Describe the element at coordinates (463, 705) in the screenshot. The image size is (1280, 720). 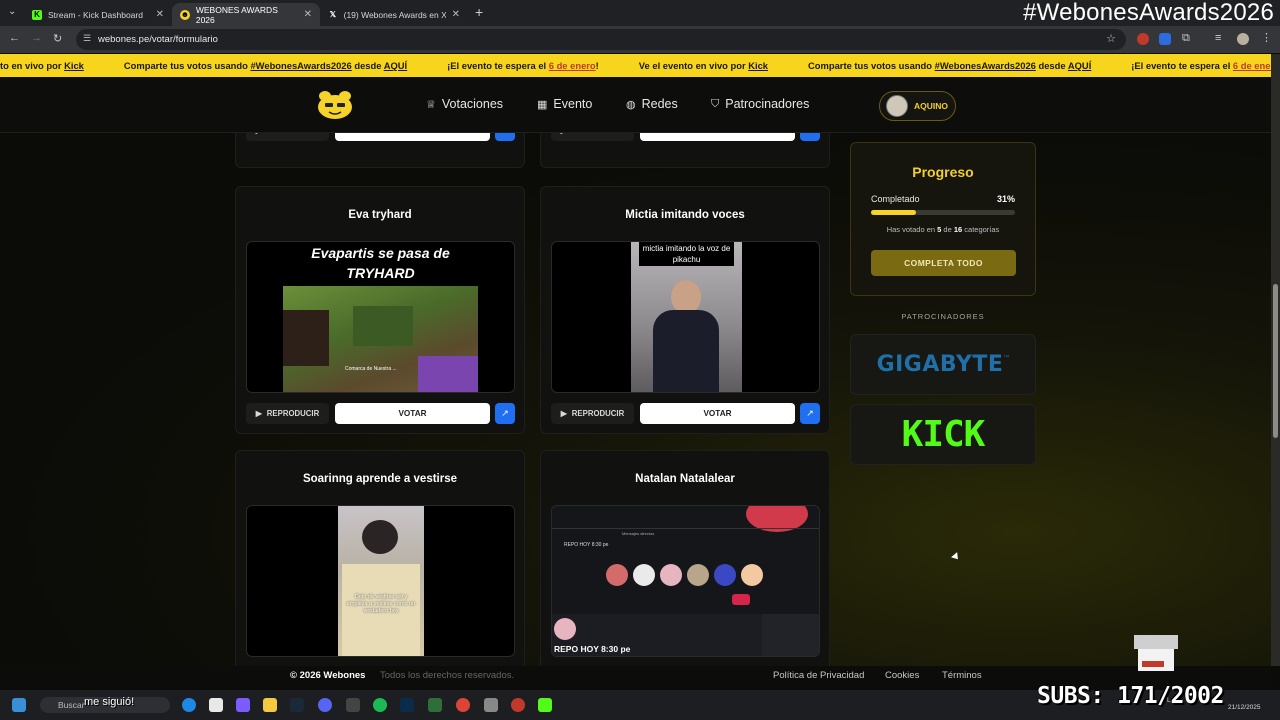
I see `chrome-icon` at that location.